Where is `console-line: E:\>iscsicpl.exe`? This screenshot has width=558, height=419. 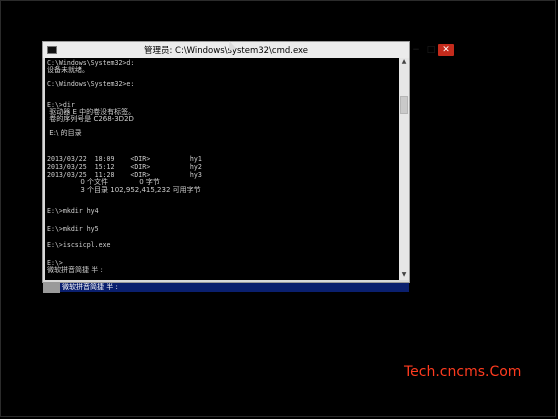
console-line: E:\>iscsicpl.exe is located at coordinates (79, 245).